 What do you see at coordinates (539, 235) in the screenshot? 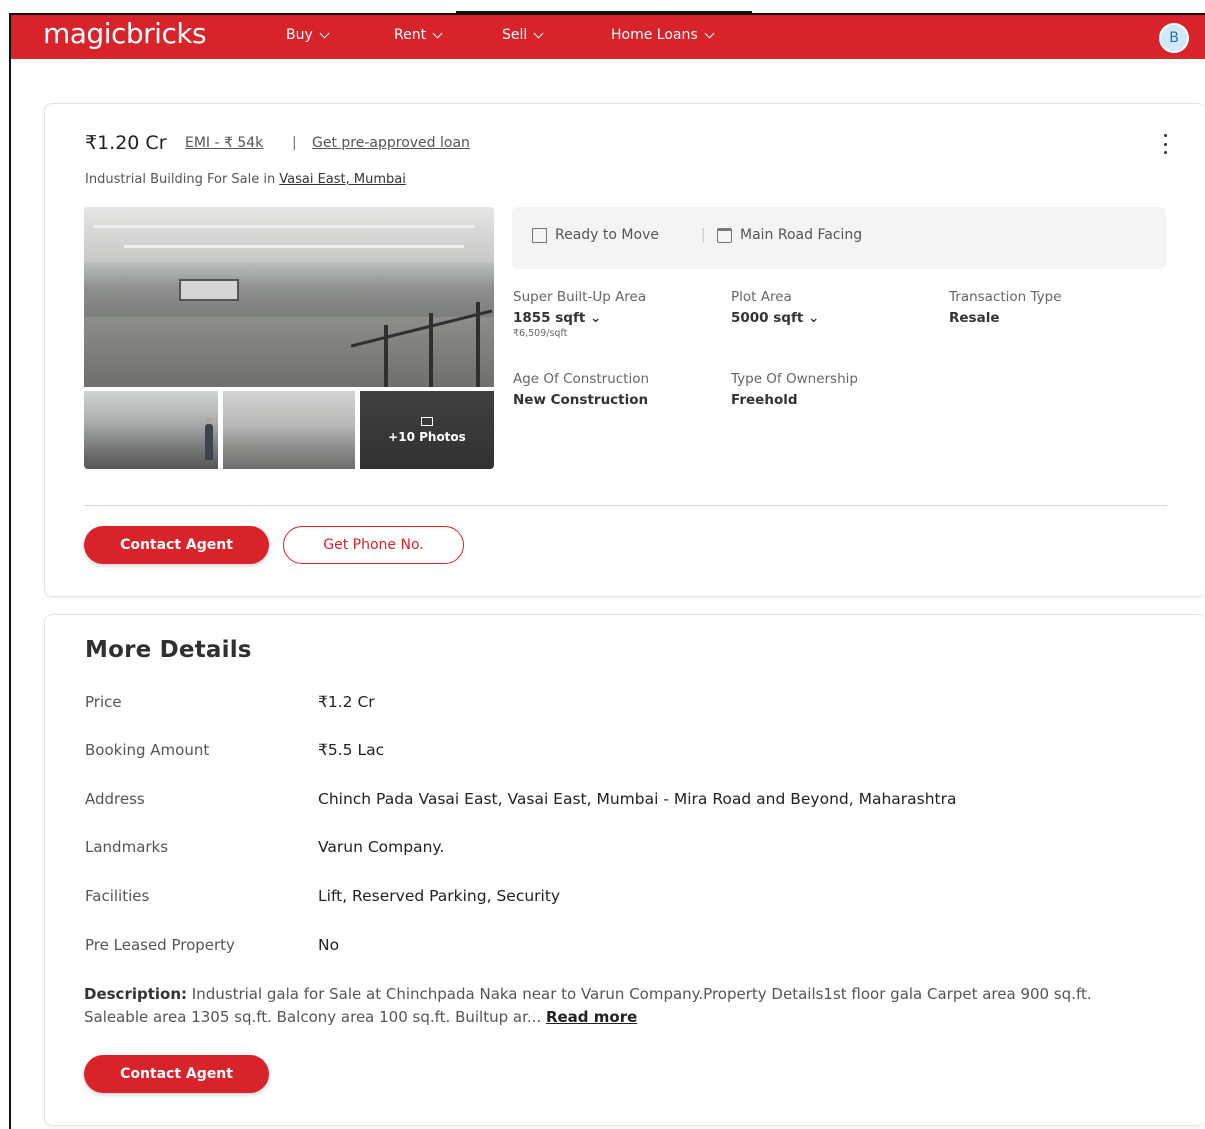
I see `building-icon` at bounding box center [539, 235].